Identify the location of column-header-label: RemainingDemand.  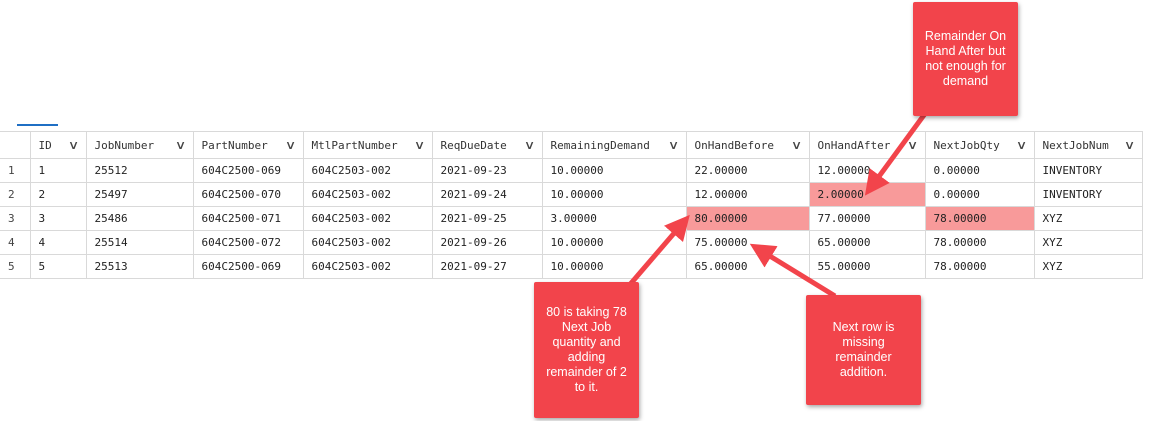
(600, 145).